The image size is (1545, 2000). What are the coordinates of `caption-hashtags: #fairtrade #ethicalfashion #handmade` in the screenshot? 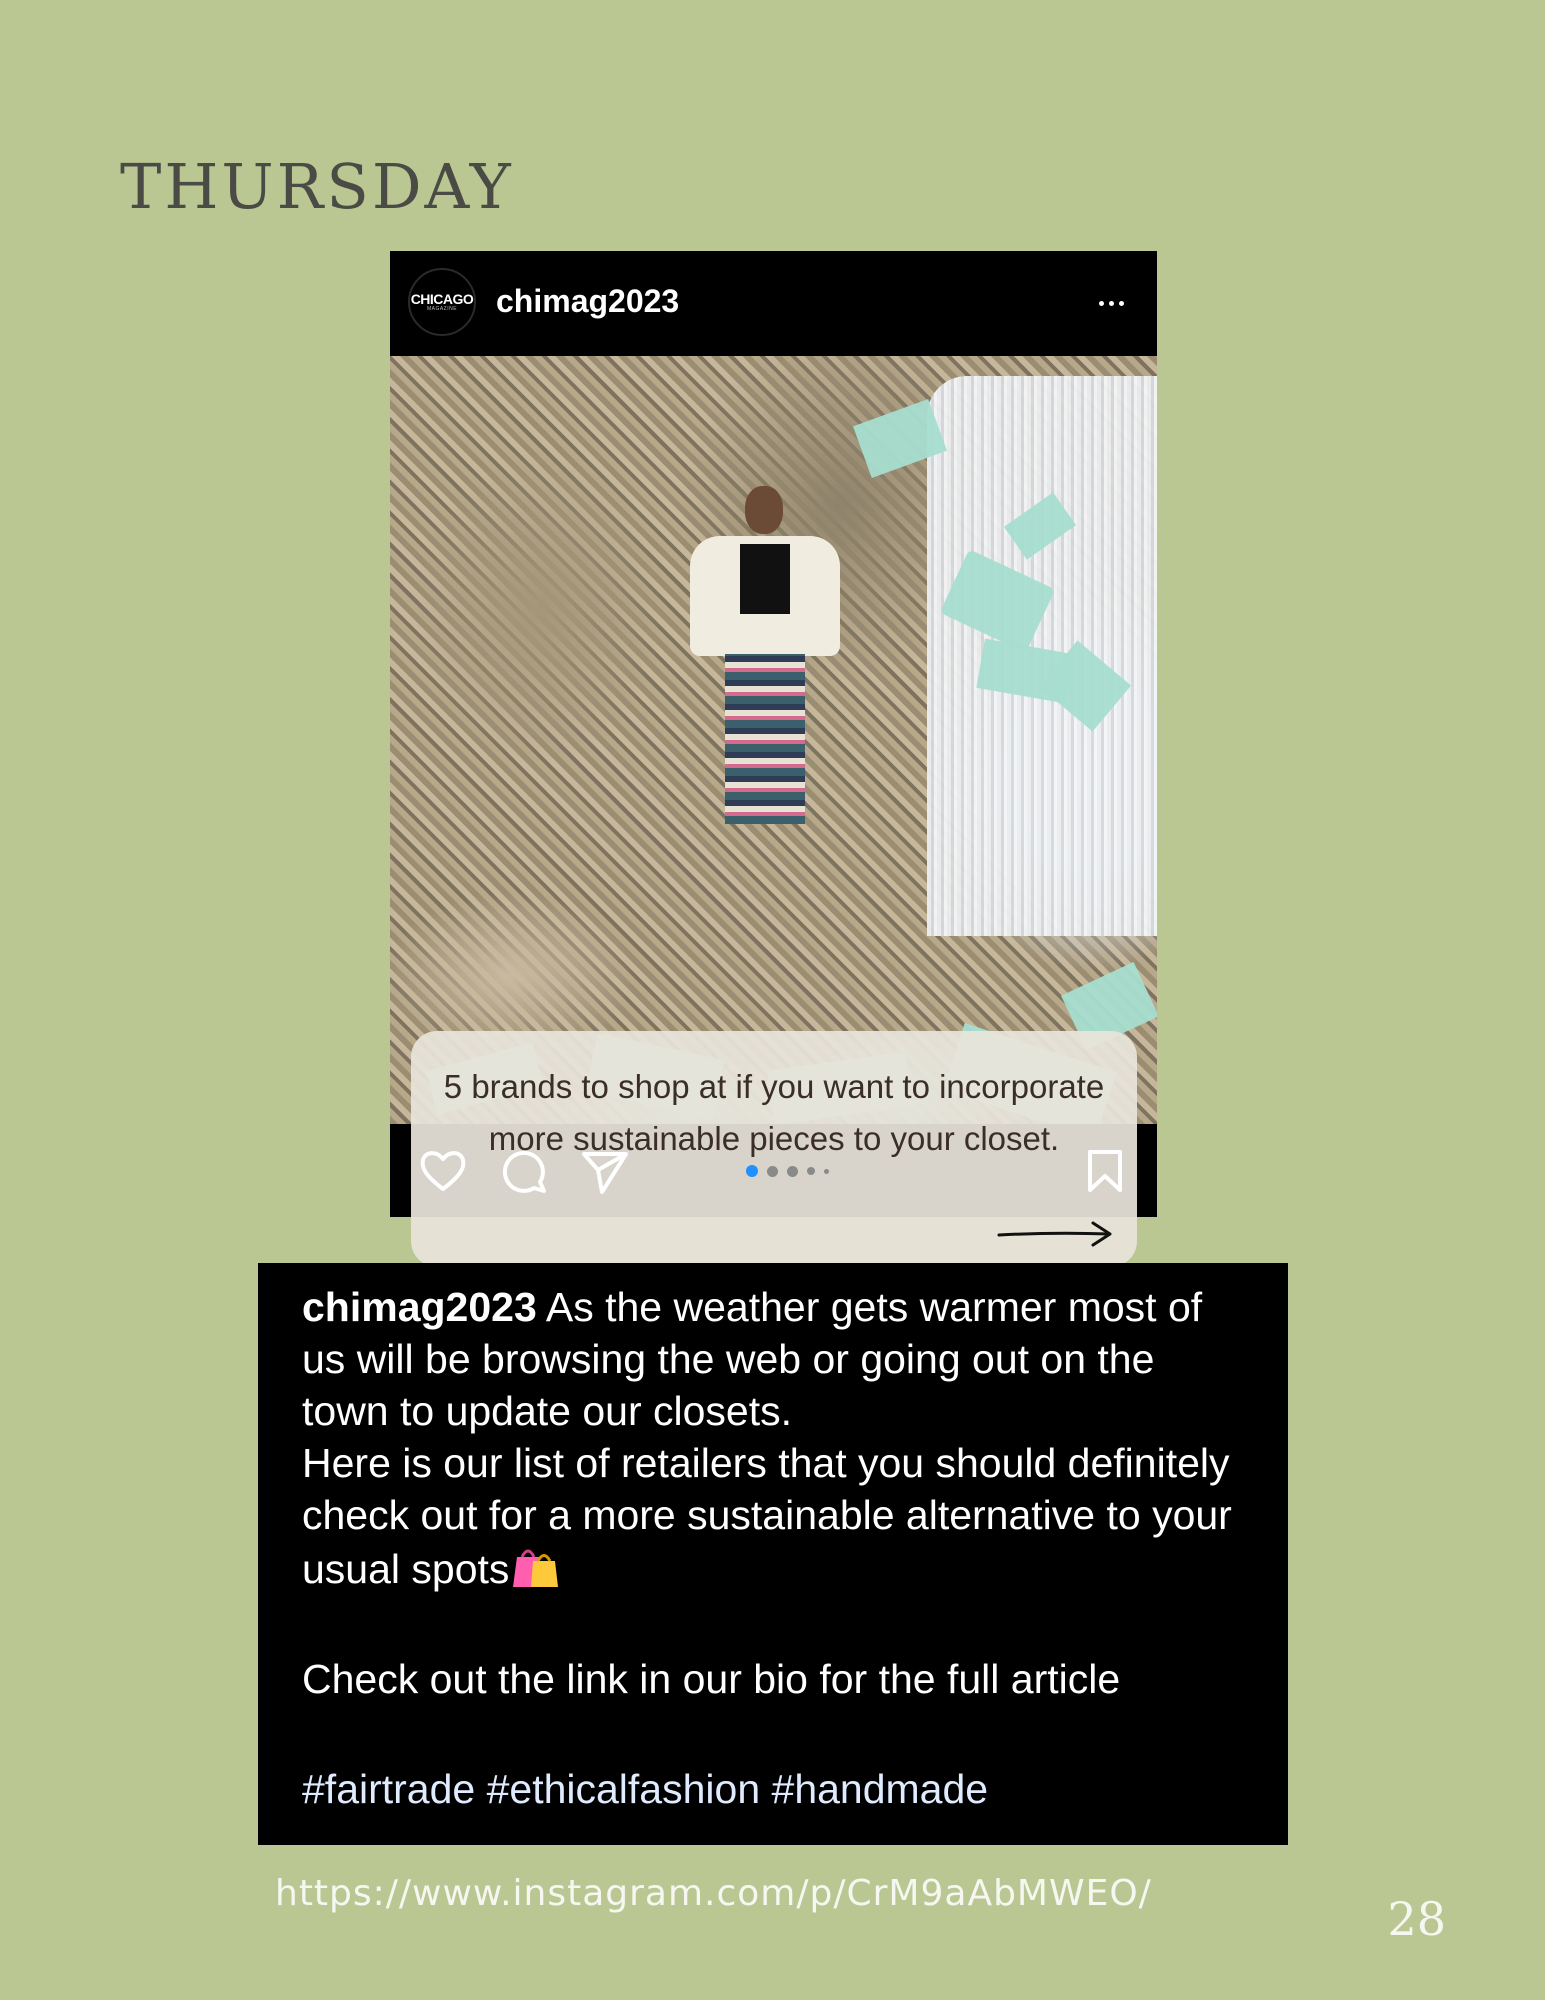 It's located at (775, 1789).